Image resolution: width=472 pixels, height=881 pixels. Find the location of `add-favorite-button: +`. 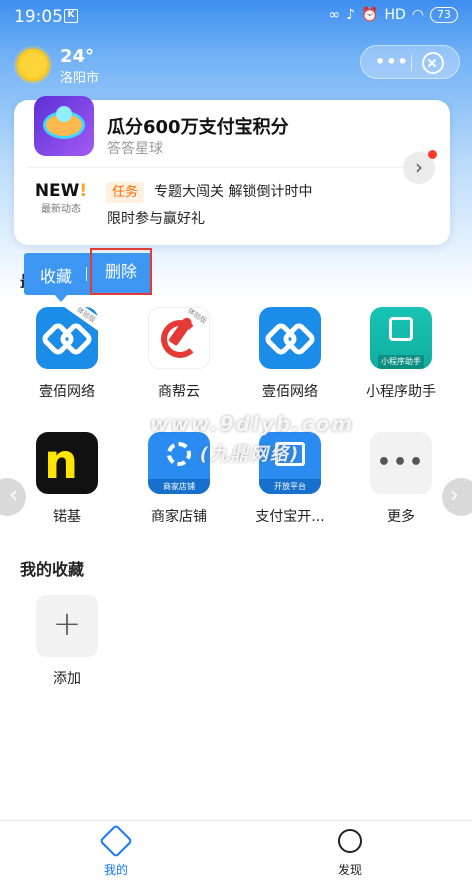

add-favorite-button: + is located at coordinates (67, 626).